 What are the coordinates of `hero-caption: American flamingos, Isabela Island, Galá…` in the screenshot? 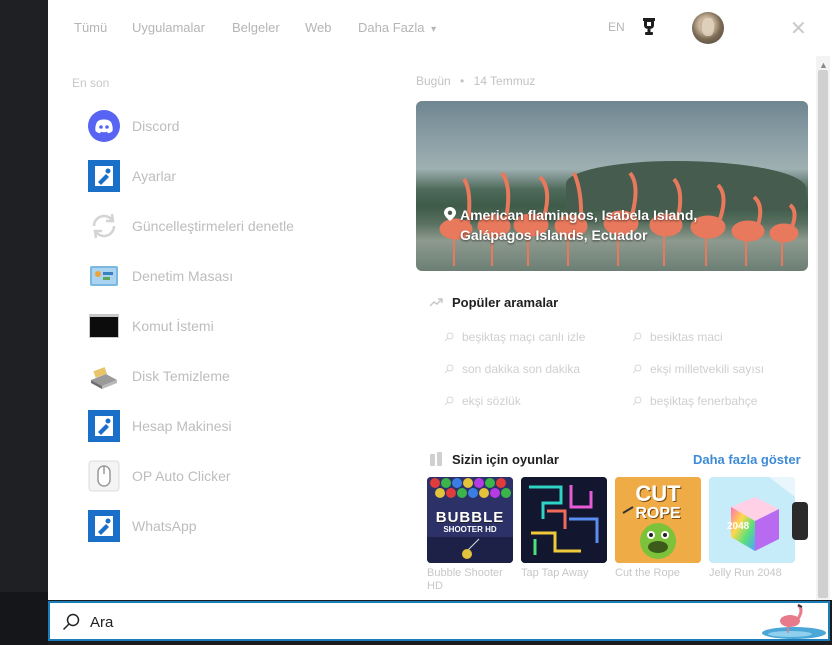 It's located at (594, 225).